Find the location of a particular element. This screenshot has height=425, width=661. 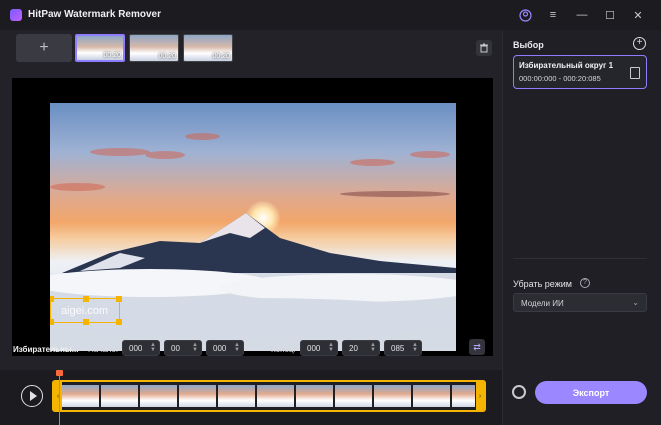

account-icon is located at coordinates (525, 15).